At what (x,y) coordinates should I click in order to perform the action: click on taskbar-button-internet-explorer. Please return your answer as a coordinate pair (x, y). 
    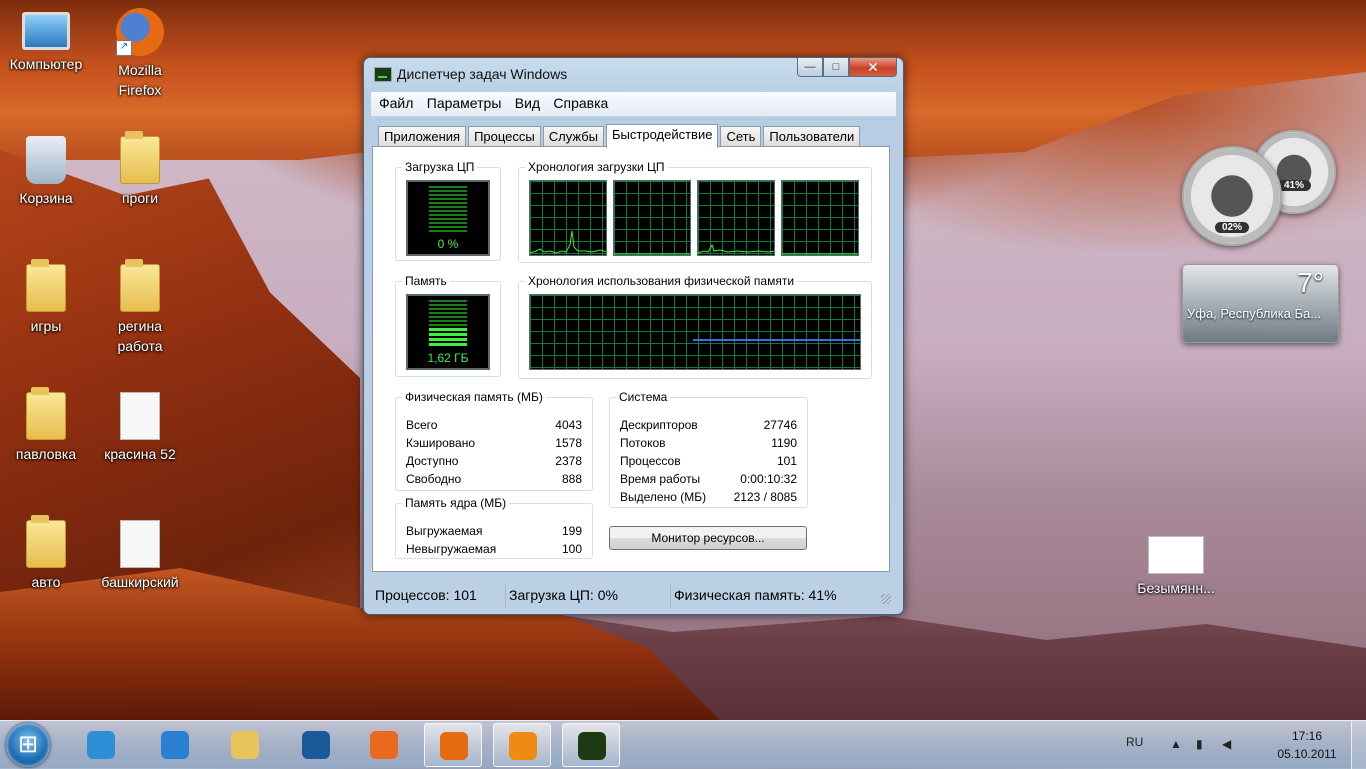
    Looking at the image, I should click on (175, 745).